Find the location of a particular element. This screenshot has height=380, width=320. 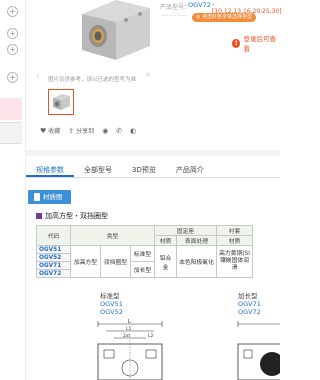

tab-all-models: 全部型号 is located at coordinates (98, 168).